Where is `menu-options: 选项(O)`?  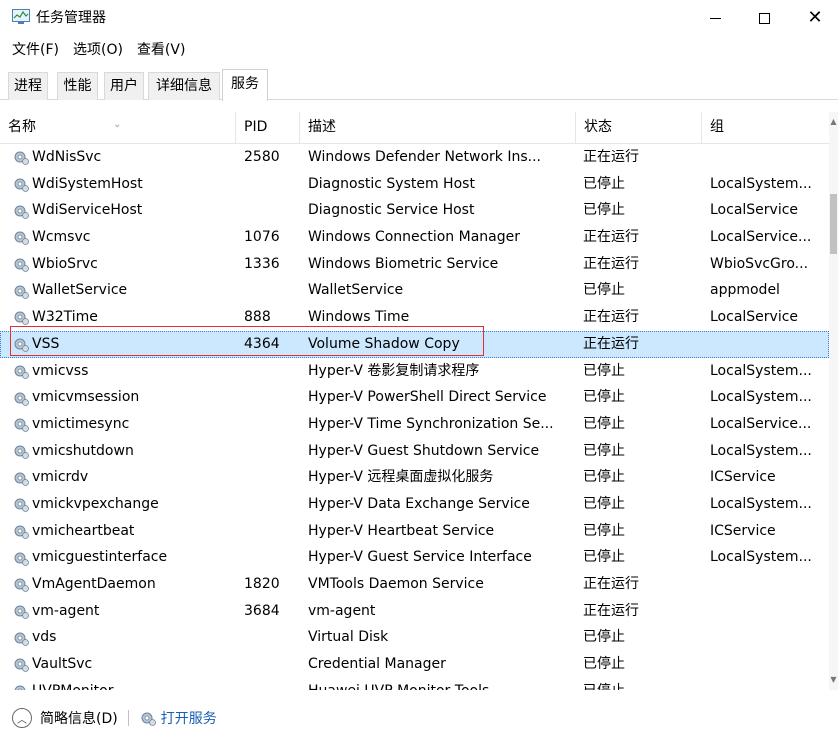
menu-options: 选项(O) is located at coordinates (98, 50).